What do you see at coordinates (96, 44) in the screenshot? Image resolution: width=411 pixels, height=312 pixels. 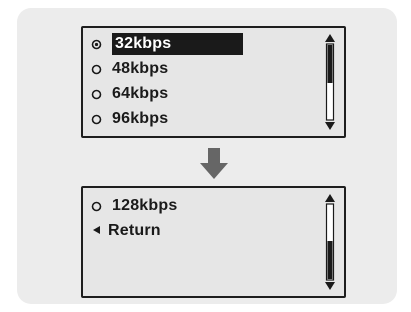 I see `radio-selected-icon` at bounding box center [96, 44].